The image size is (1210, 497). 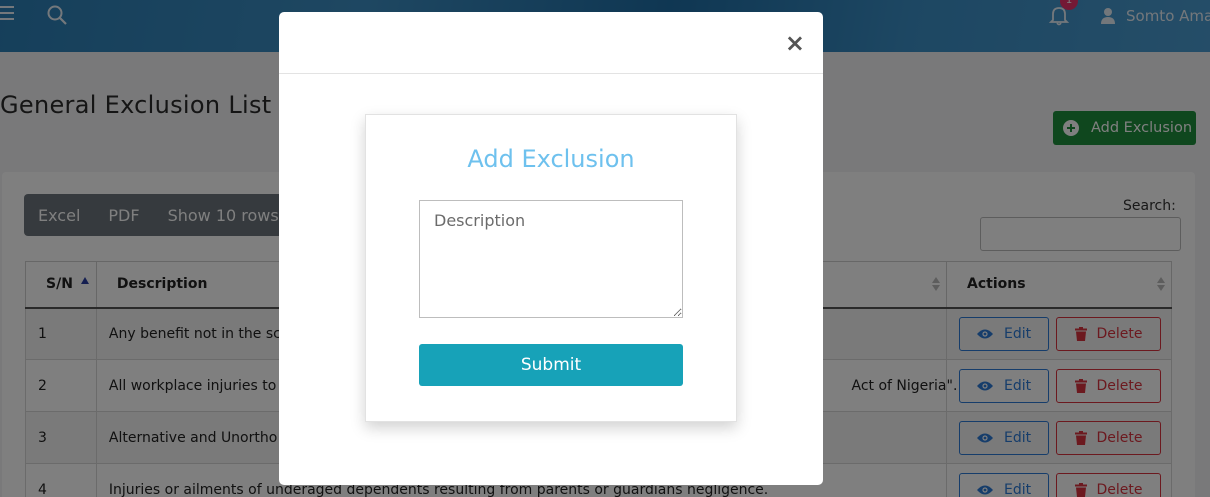 What do you see at coordinates (551, 365) in the screenshot?
I see `submit-button: Submit` at bounding box center [551, 365].